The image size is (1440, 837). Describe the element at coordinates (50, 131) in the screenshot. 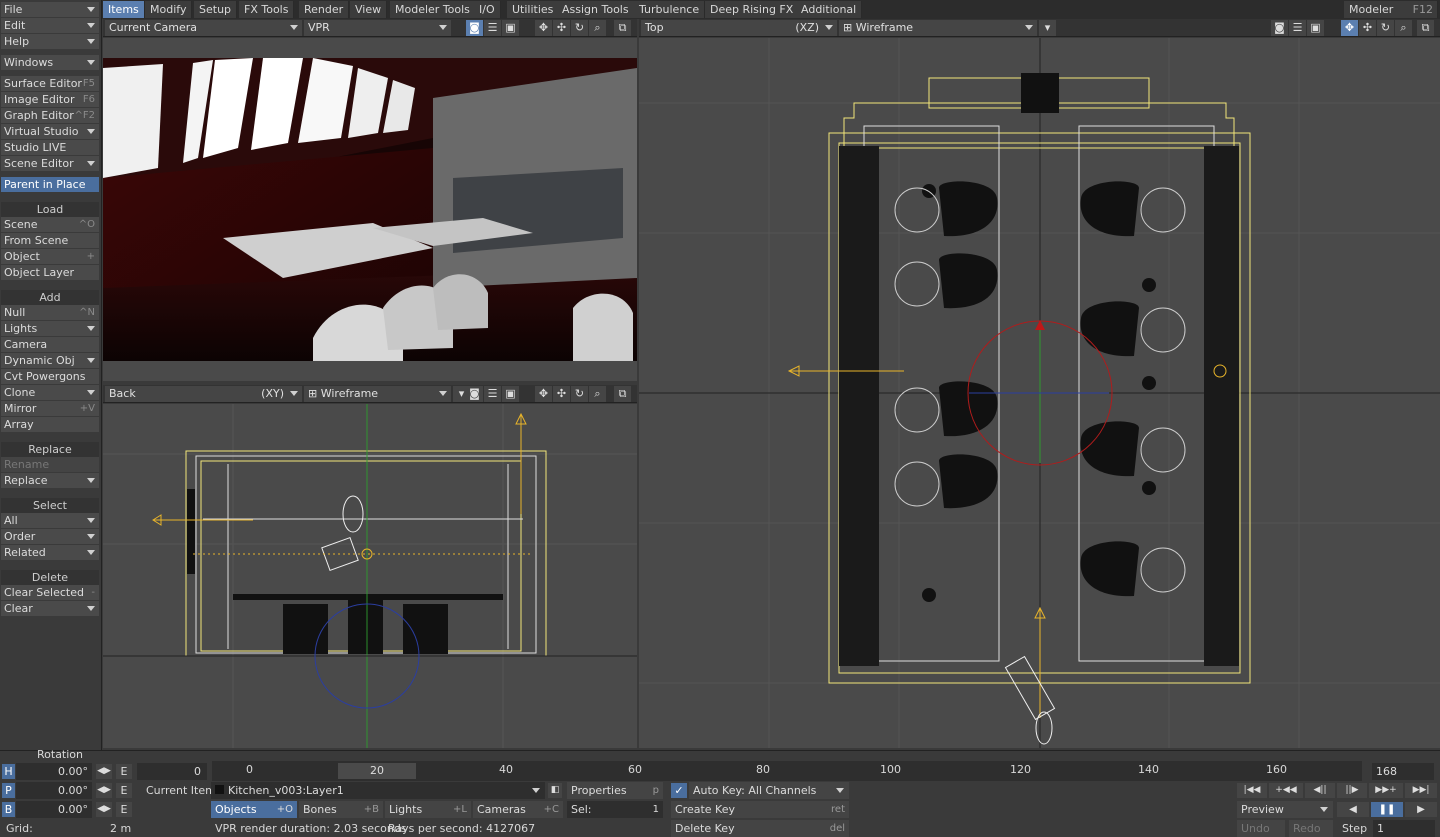

I see `virtual-studio-menu: Virtual Studio` at that location.